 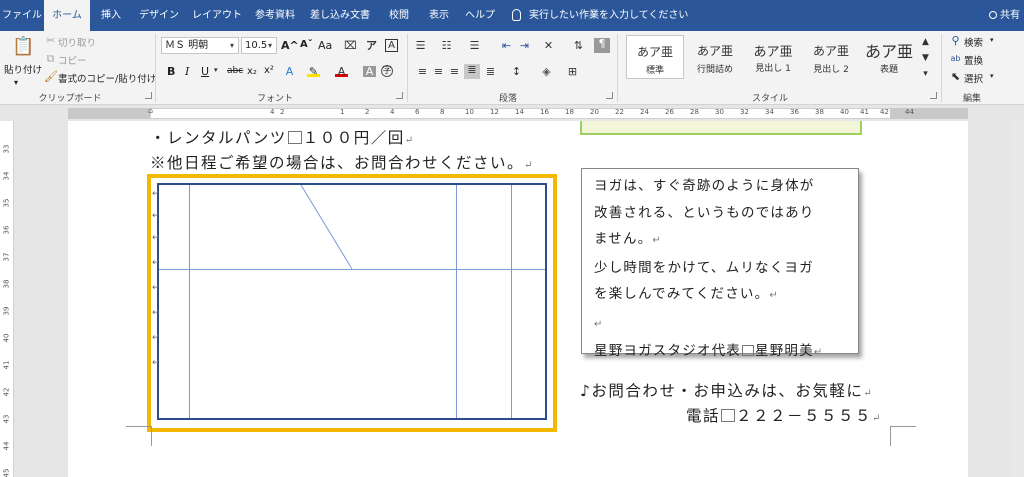 What do you see at coordinates (600, 15) in the screenshot?
I see `tell-me-box: 実行したい作業を入力してください` at bounding box center [600, 15].